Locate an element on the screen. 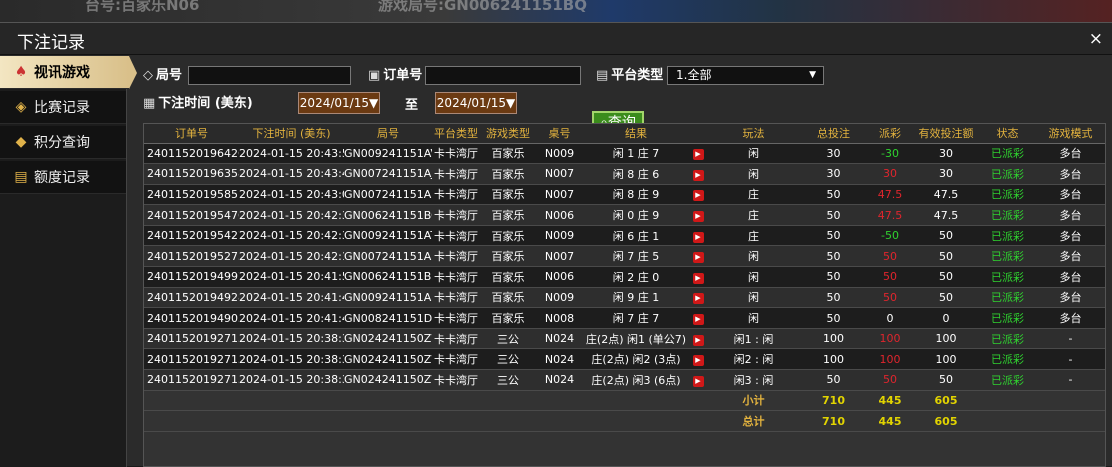 The width and height of the screenshot is (1112, 467). clipboard-icon: ▣ is located at coordinates (374, 75).